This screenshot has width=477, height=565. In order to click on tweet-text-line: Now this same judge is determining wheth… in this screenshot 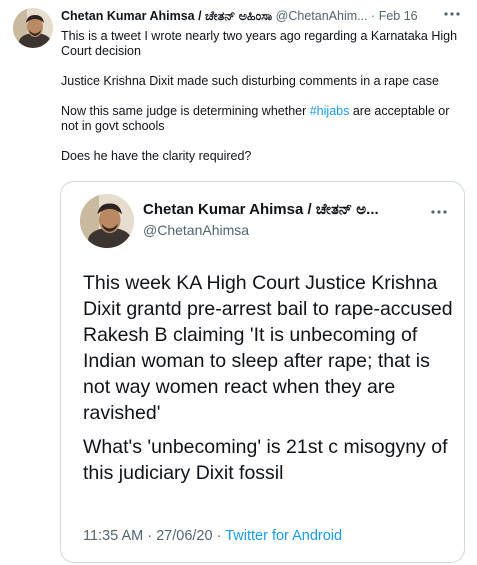, I will do `click(263, 119)`.